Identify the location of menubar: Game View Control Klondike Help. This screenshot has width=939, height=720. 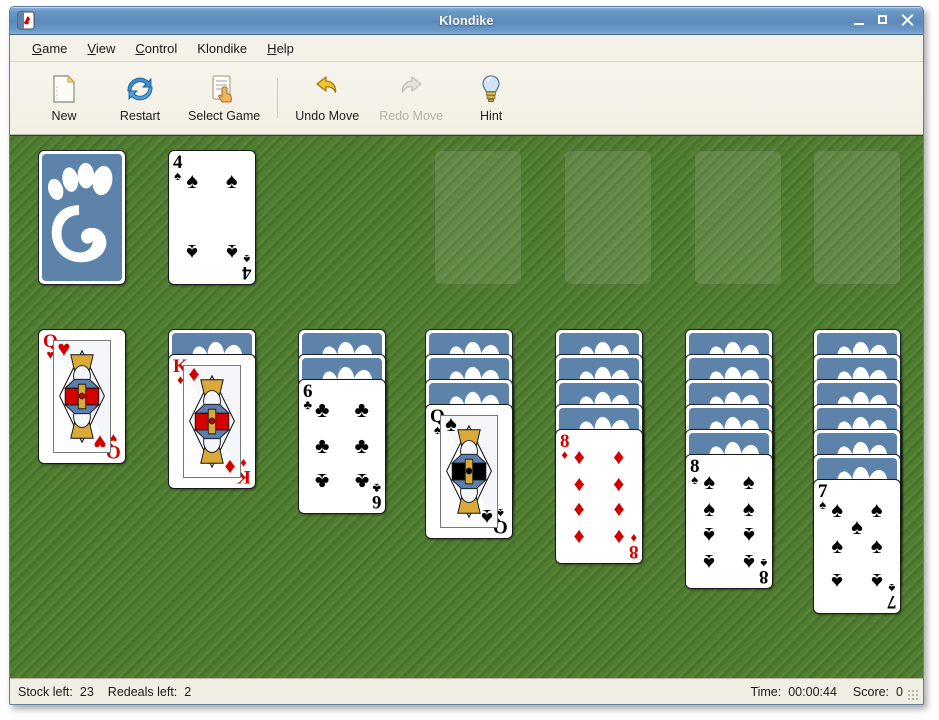
(466, 48).